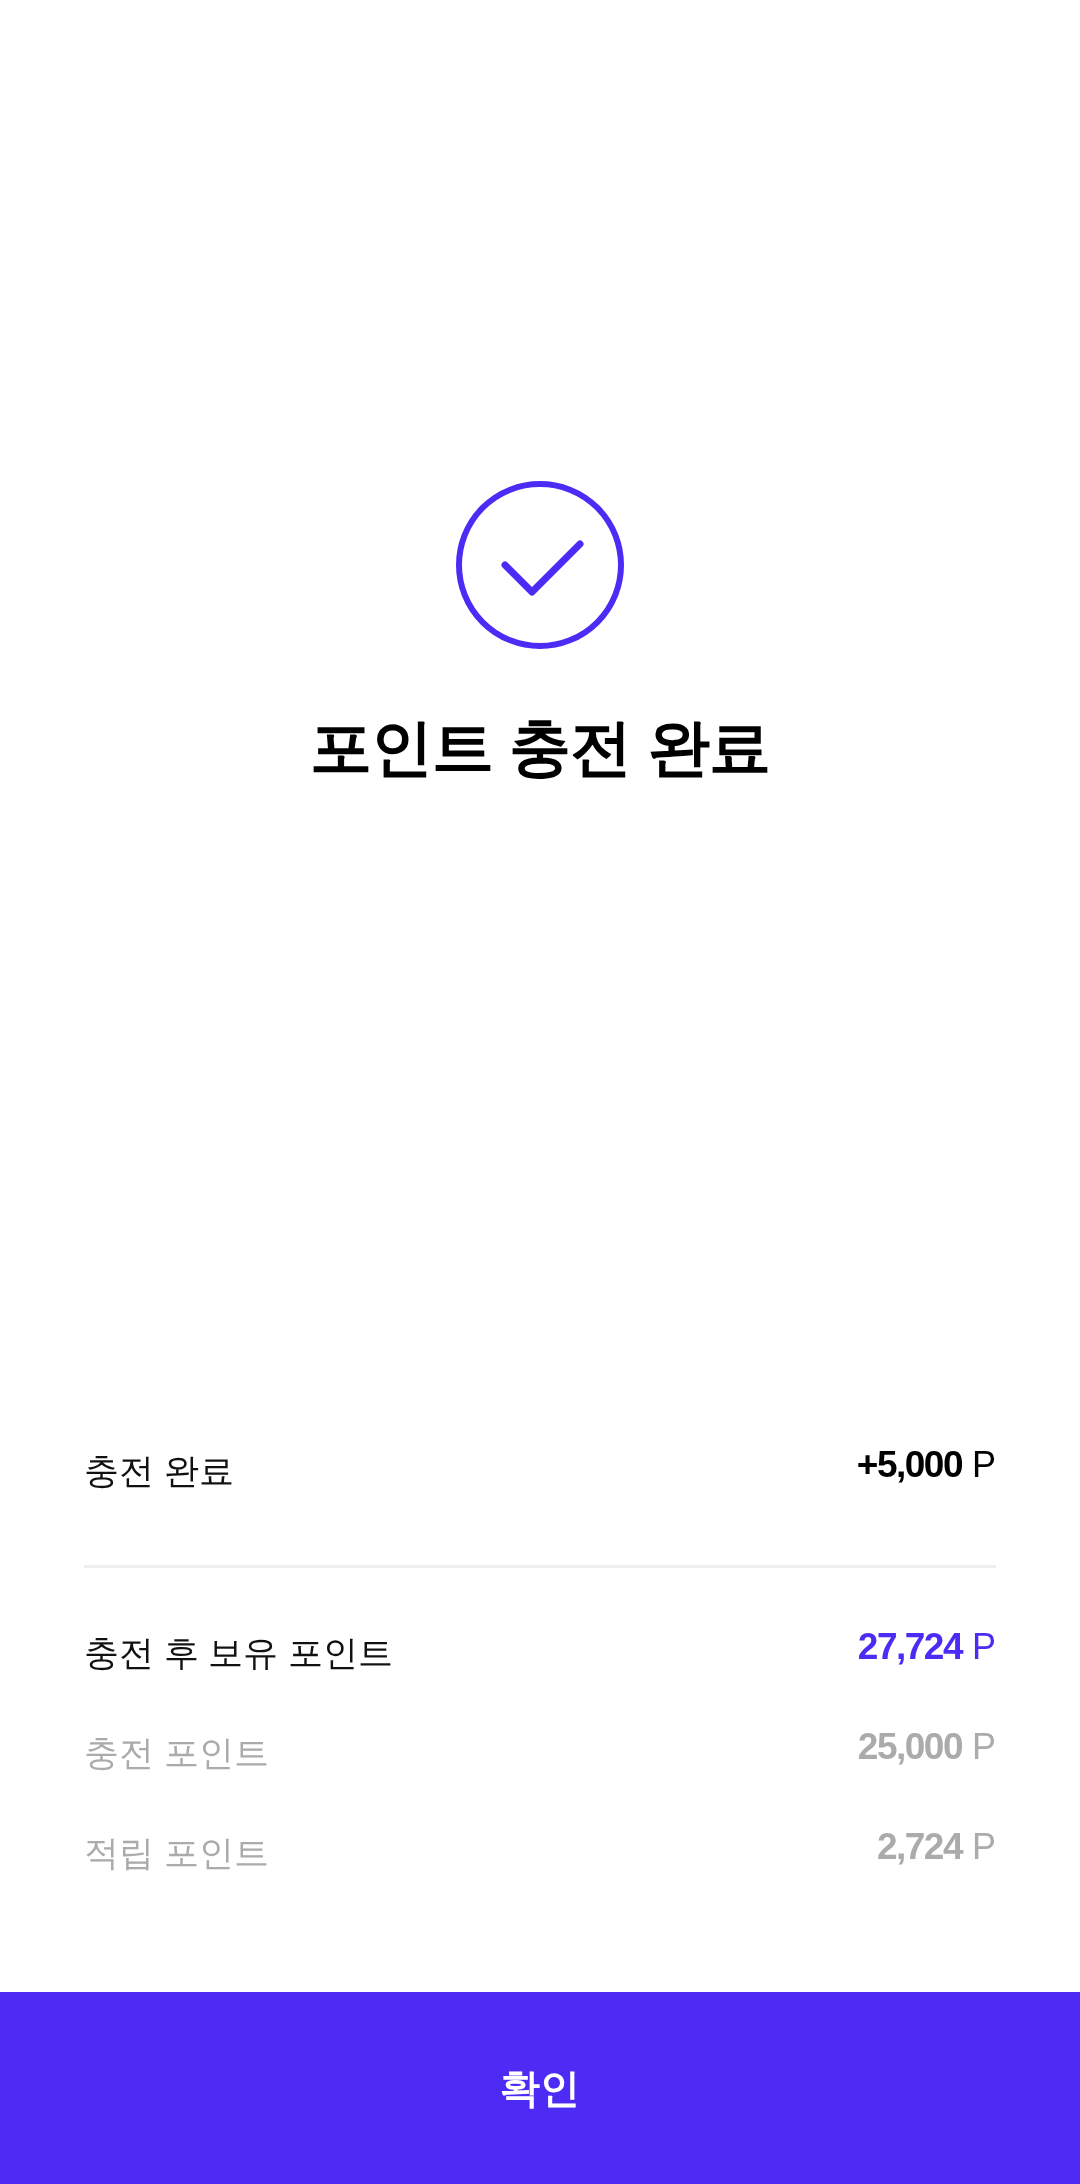 This screenshot has height=2184, width=1080. What do you see at coordinates (540, 2088) in the screenshot?
I see `confirm-button: 확인` at bounding box center [540, 2088].